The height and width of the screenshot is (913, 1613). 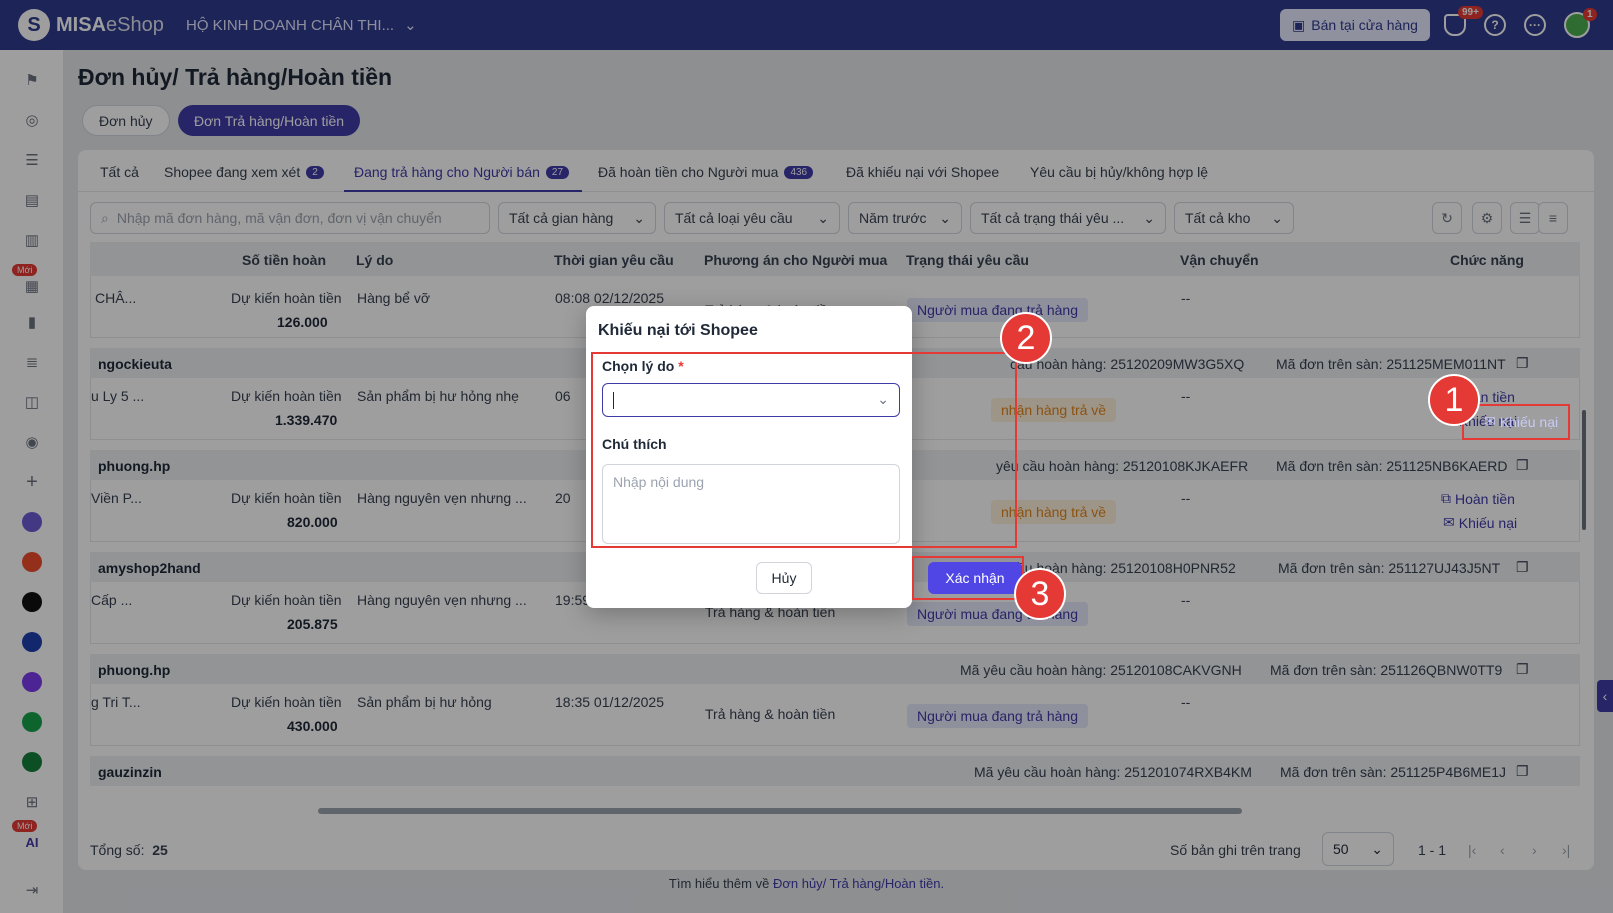 I want to click on cancel-button: Hủy, so click(x=784, y=578).